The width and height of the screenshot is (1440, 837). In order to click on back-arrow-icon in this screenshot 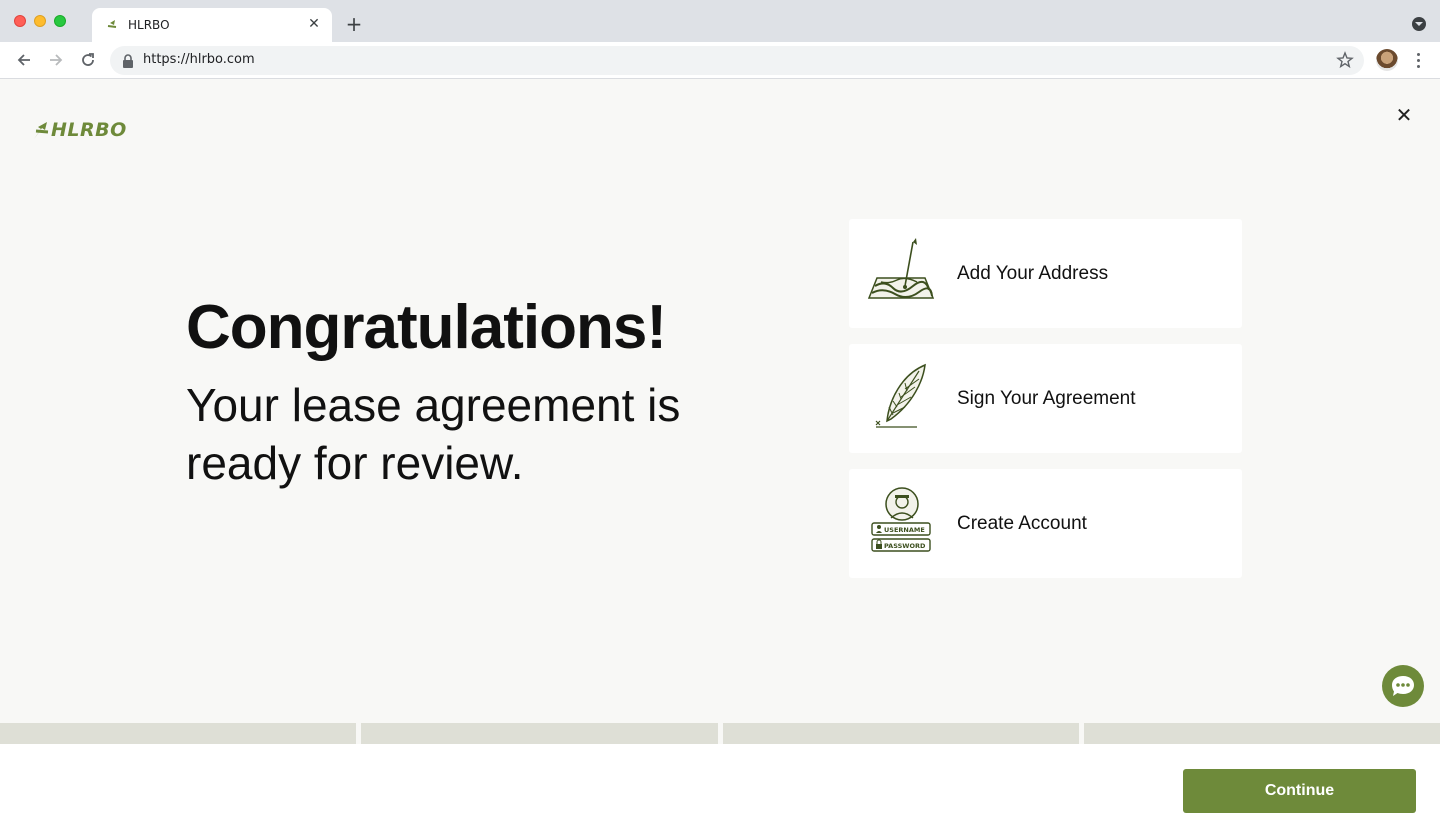, I will do `click(24, 60)`.